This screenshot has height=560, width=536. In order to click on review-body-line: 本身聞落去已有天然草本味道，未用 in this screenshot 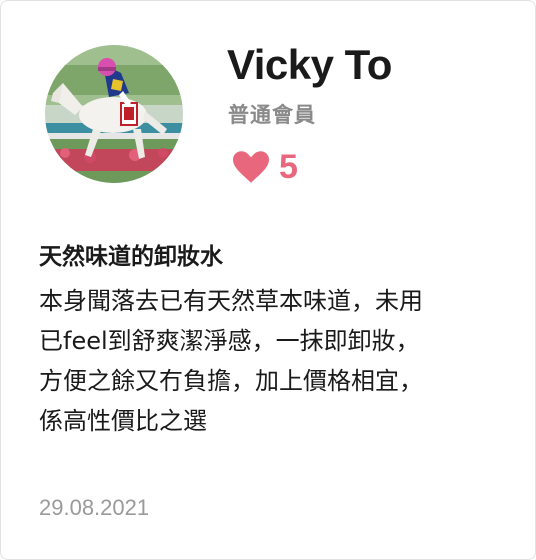, I will do `click(231, 301)`.